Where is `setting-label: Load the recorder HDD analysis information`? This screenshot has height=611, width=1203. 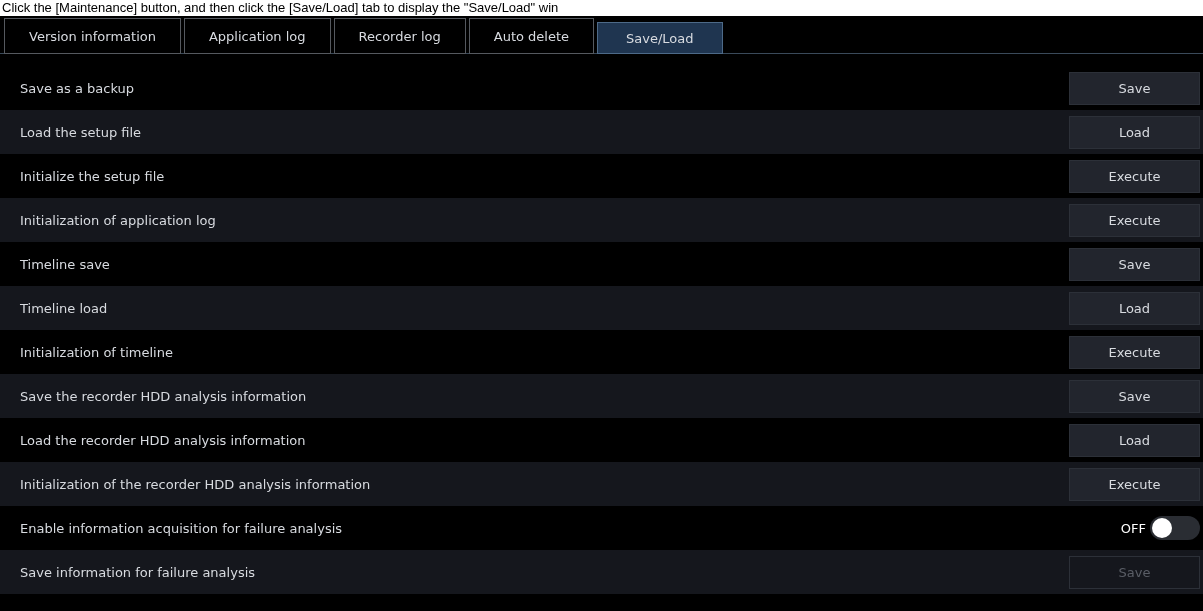 setting-label: Load the recorder HDD analysis information is located at coordinates (163, 440).